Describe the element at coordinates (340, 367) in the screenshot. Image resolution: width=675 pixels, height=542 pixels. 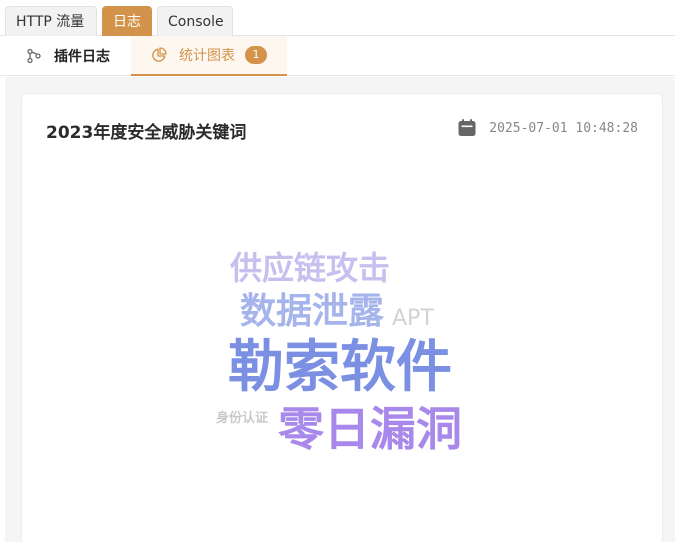
I see `word-cloud-term: 勒索软件` at that location.